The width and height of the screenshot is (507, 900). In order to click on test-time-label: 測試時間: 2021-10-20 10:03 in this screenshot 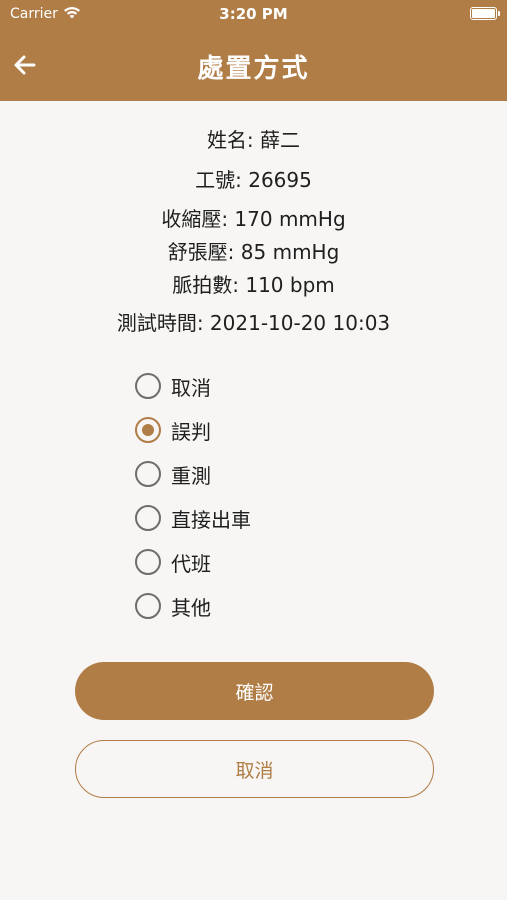, I will do `click(253, 323)`.